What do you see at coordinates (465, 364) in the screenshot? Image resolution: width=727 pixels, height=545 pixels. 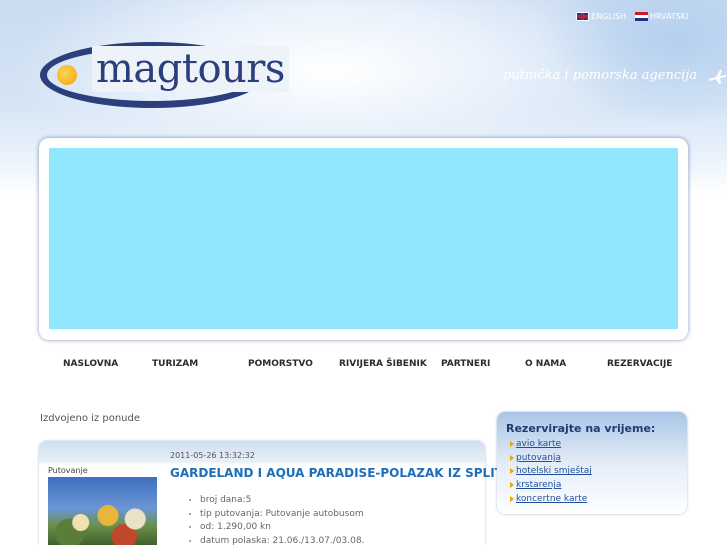 I see `nav-partneri: PARTNERI` at bounding box center [465, 364].